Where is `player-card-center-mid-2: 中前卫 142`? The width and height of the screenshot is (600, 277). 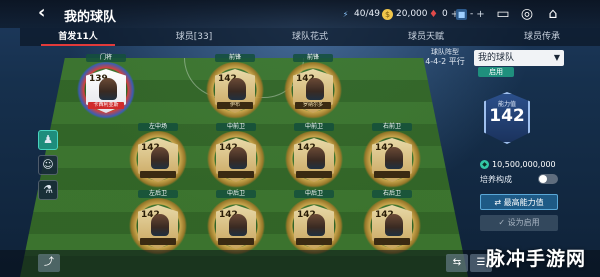
player-card-center-mid-2: 中前卫 142 is located at coordinates (314, 158).